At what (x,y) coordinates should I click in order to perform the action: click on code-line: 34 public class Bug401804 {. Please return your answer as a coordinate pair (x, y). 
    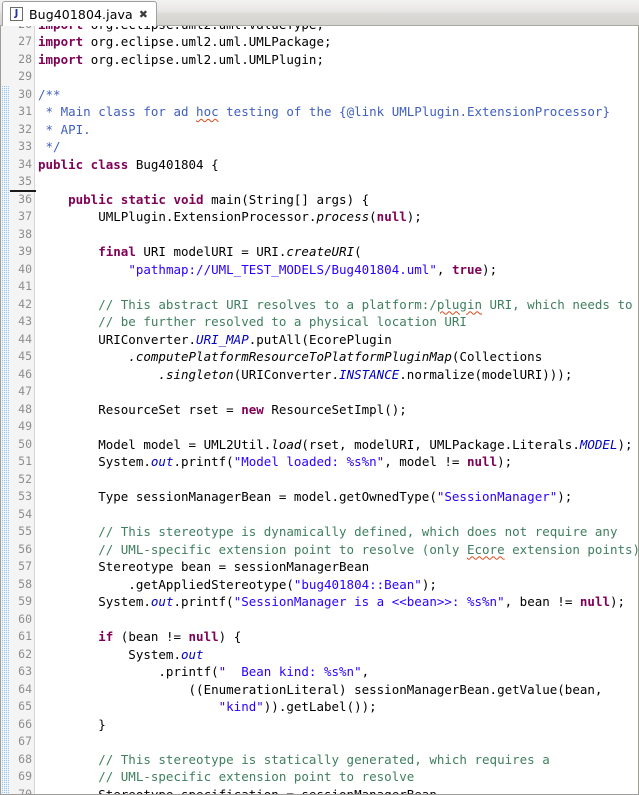
    Looking at the image, I should click on (319, 165).